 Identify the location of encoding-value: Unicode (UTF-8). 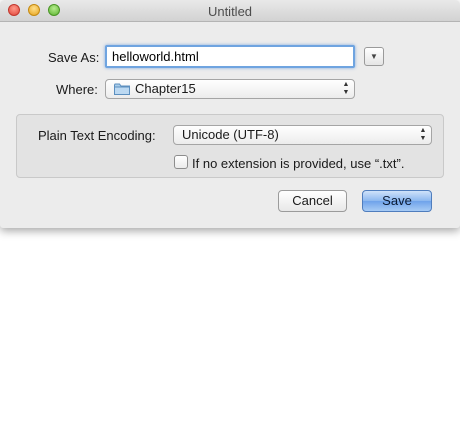
(230, 134).